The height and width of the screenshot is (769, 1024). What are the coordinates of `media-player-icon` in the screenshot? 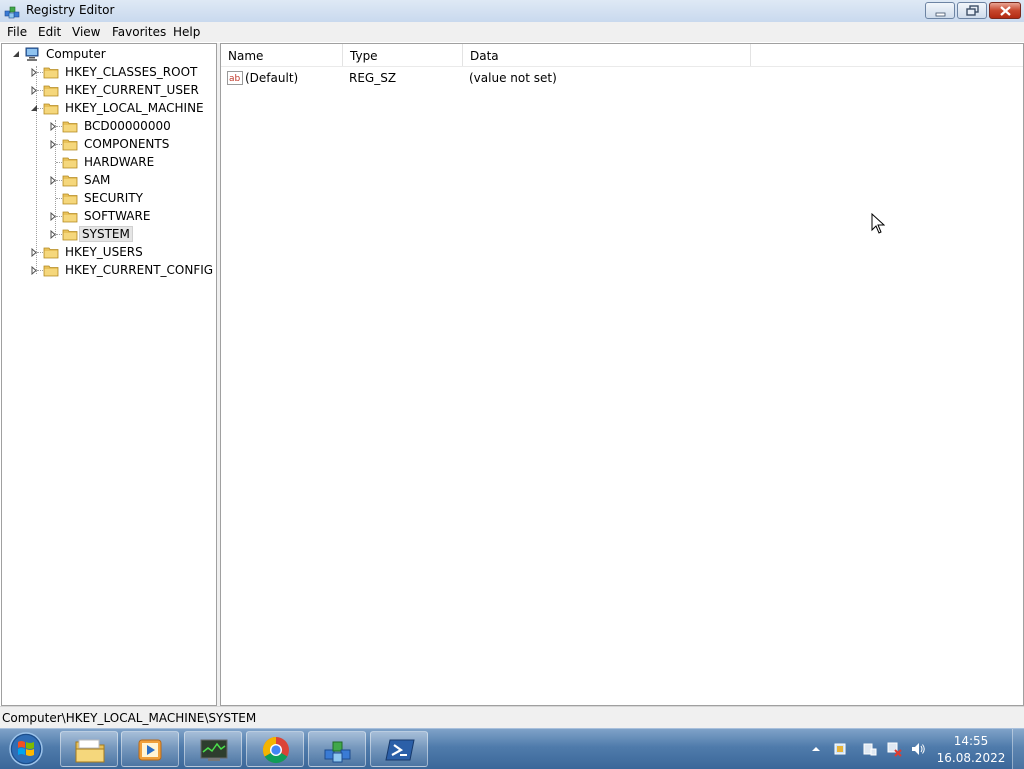 It's located at (150, 750).